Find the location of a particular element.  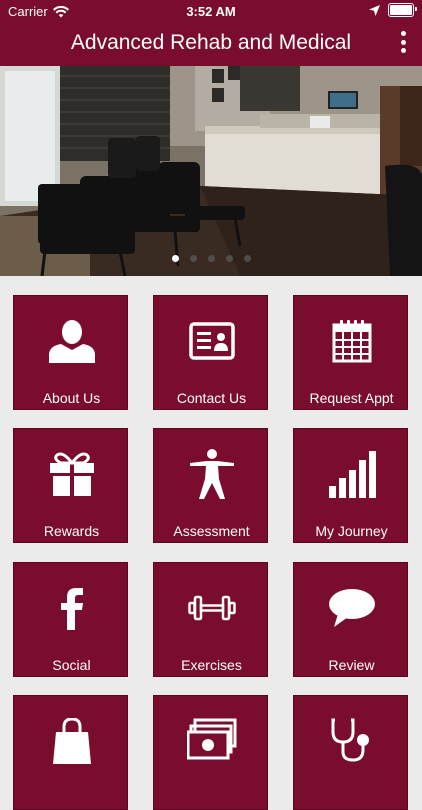

location-arrow-icon is located at coordinates (374, 10).